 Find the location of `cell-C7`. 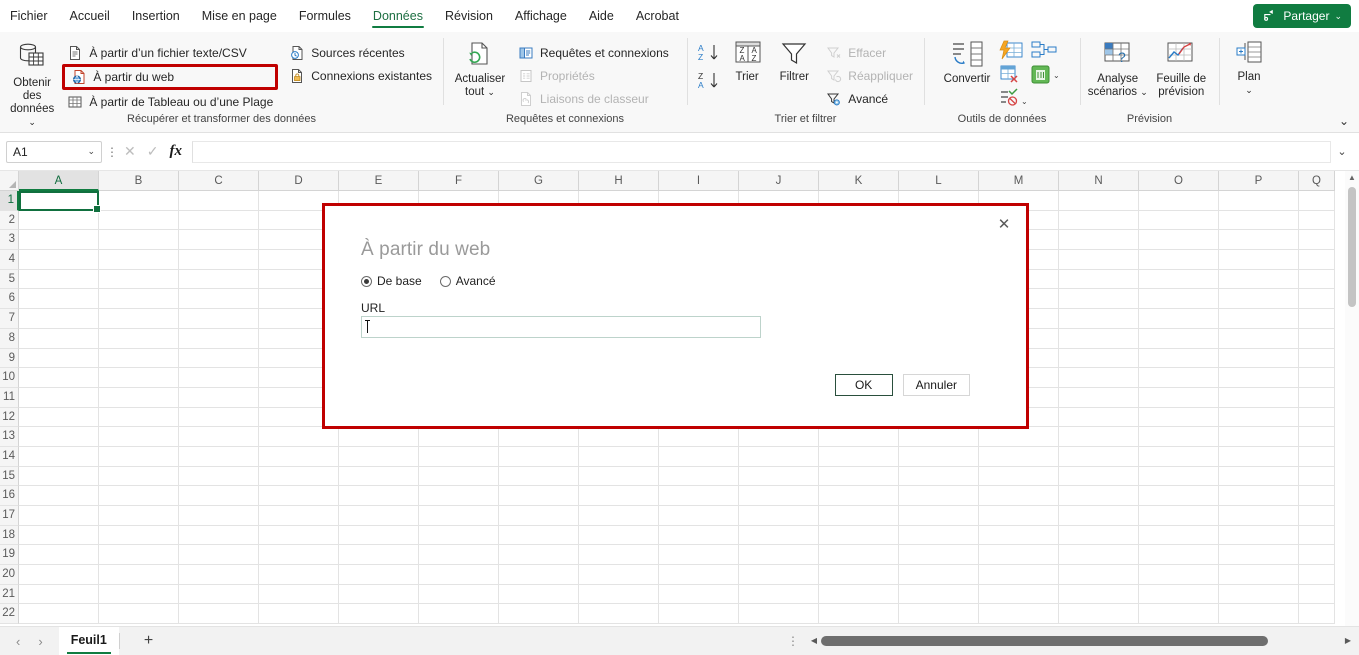

cell-C7 is located at coordinates (219, 319).